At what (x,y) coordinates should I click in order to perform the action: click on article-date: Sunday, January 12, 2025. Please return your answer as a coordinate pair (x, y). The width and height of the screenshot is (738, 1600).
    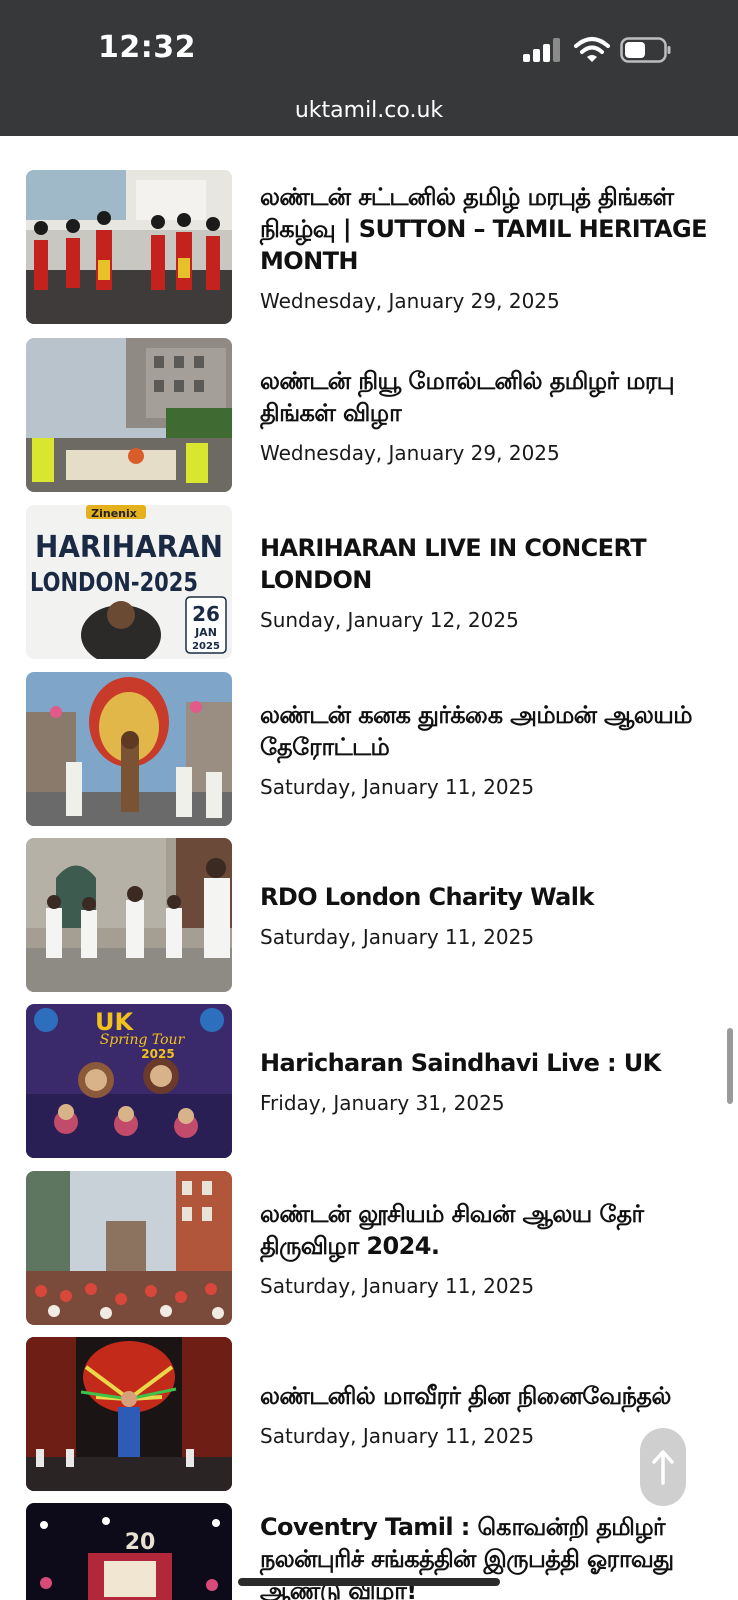
    Looking at the image, I should click on (389, 620).